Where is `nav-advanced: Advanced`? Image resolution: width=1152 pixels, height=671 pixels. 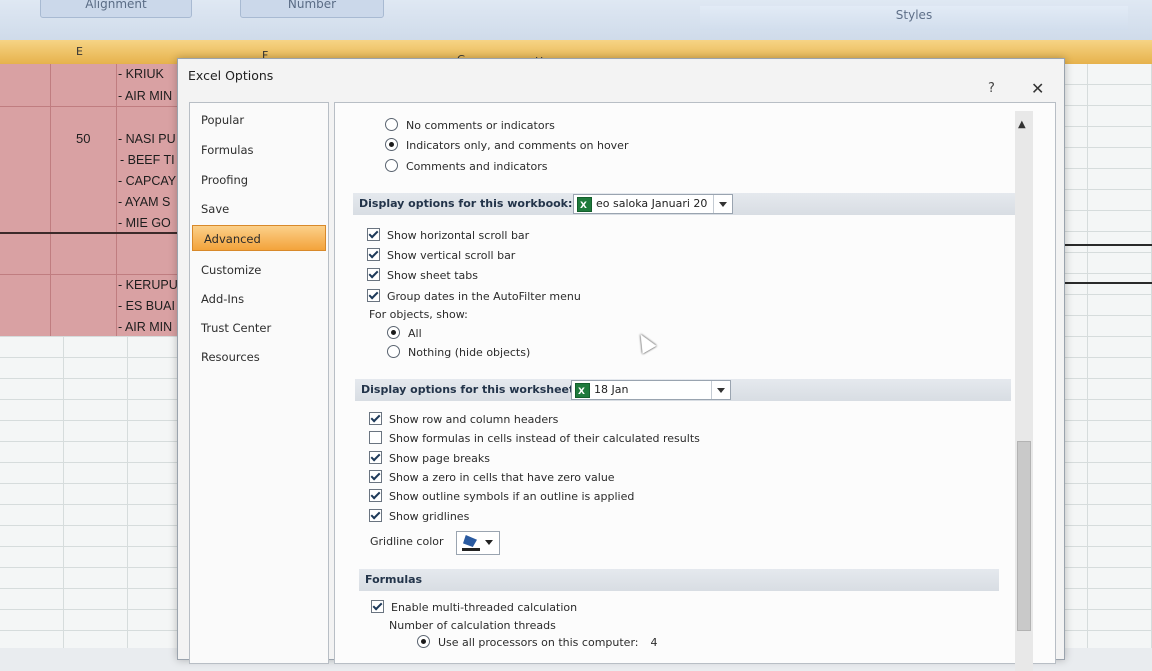
nav-advanced: Advanced is located at coordinates (259, 238).